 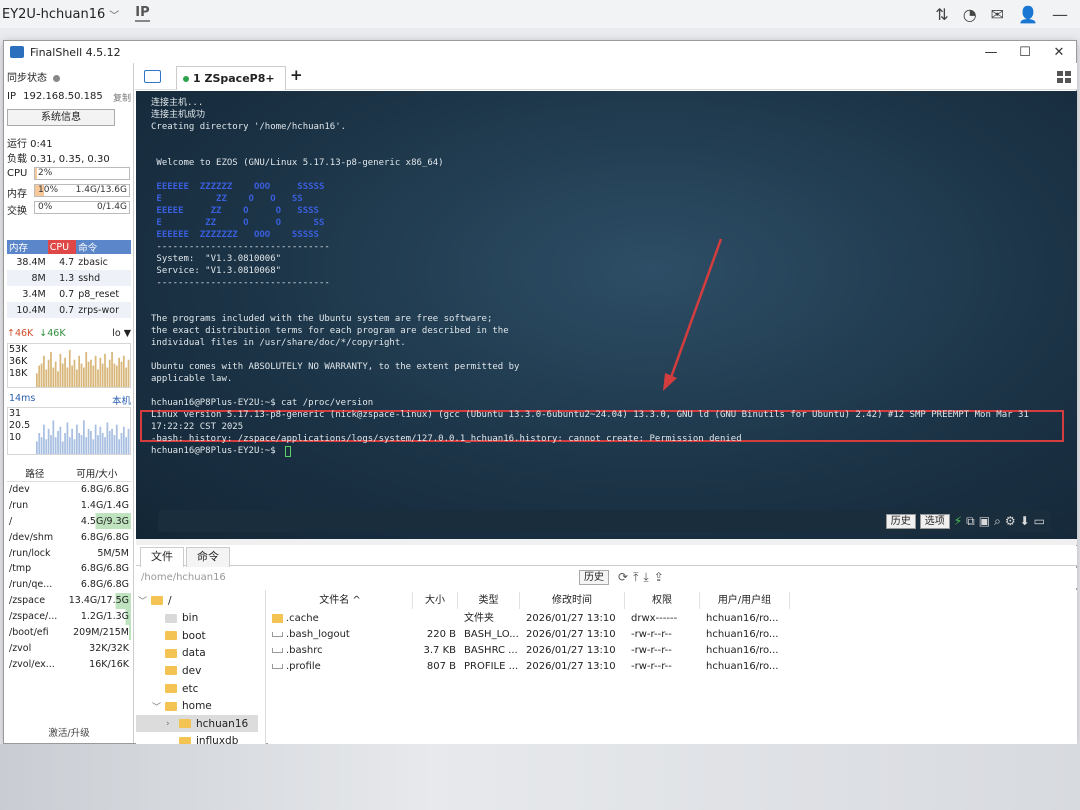 I want to click on memory-label: 内存, so click(x=17, y=194).